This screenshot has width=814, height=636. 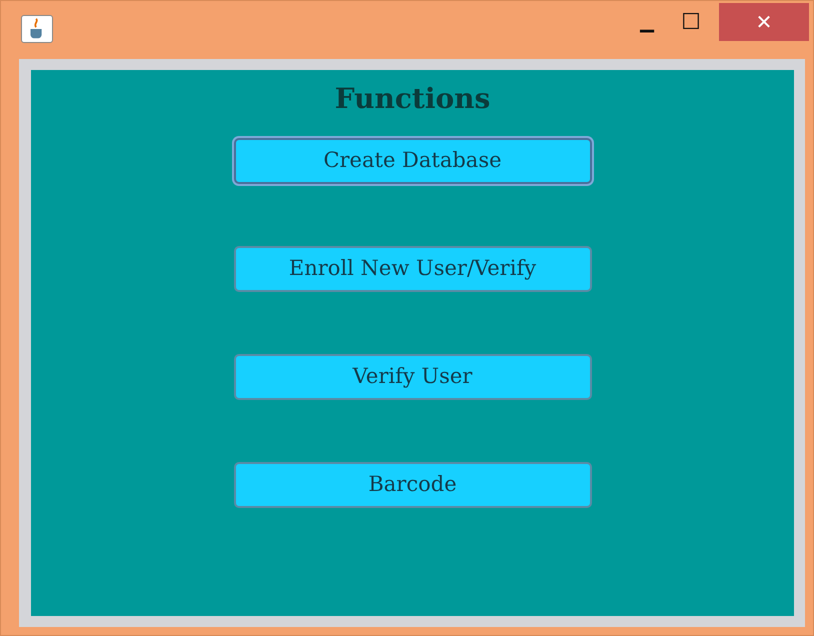 What do you see at coordinates (413, 377) in the screenshot?
I see `function-button: Verify User` at bounding box center [413, 377].